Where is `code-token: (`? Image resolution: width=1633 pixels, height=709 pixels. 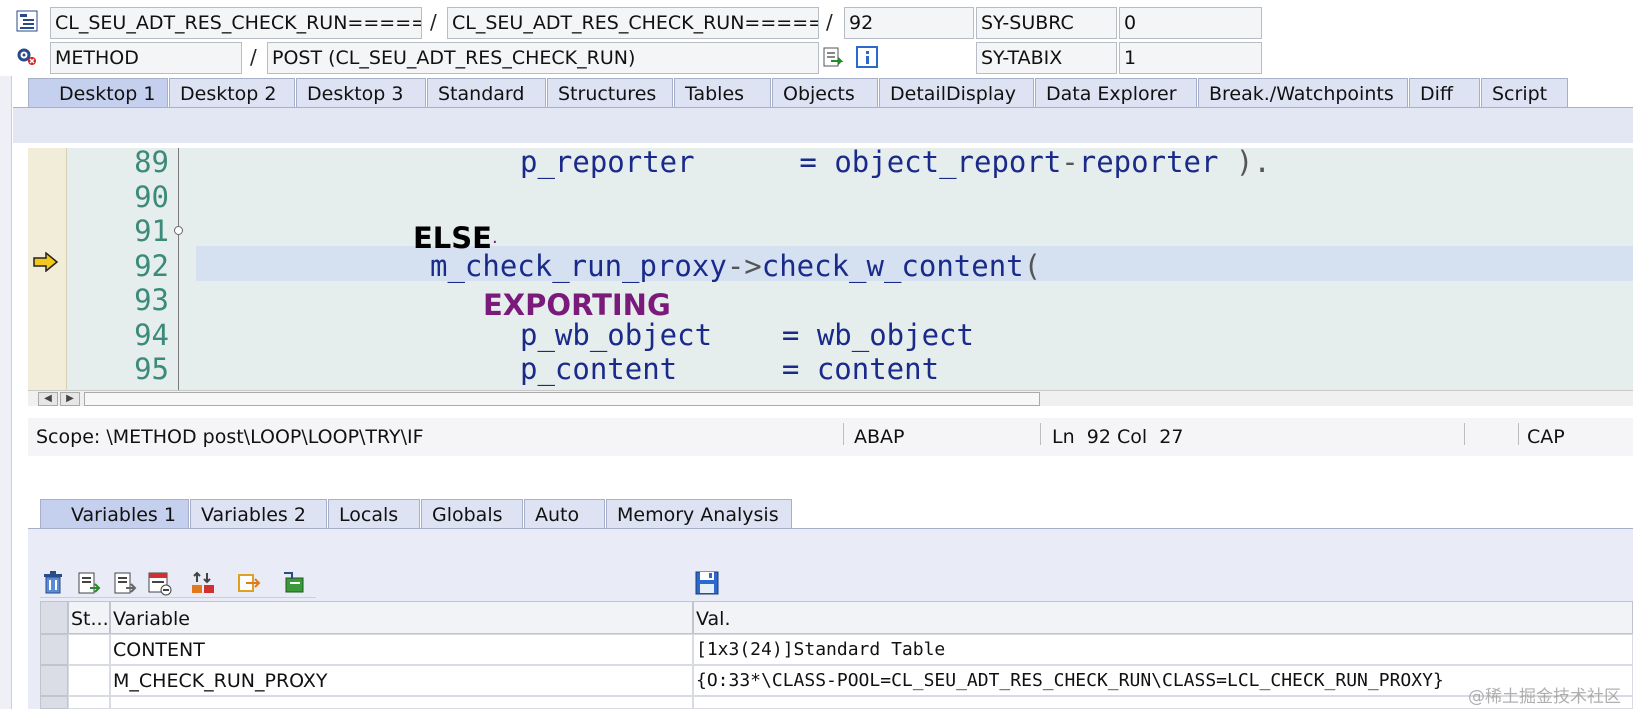
code-token: ( is located at coordinates (1032, 266).